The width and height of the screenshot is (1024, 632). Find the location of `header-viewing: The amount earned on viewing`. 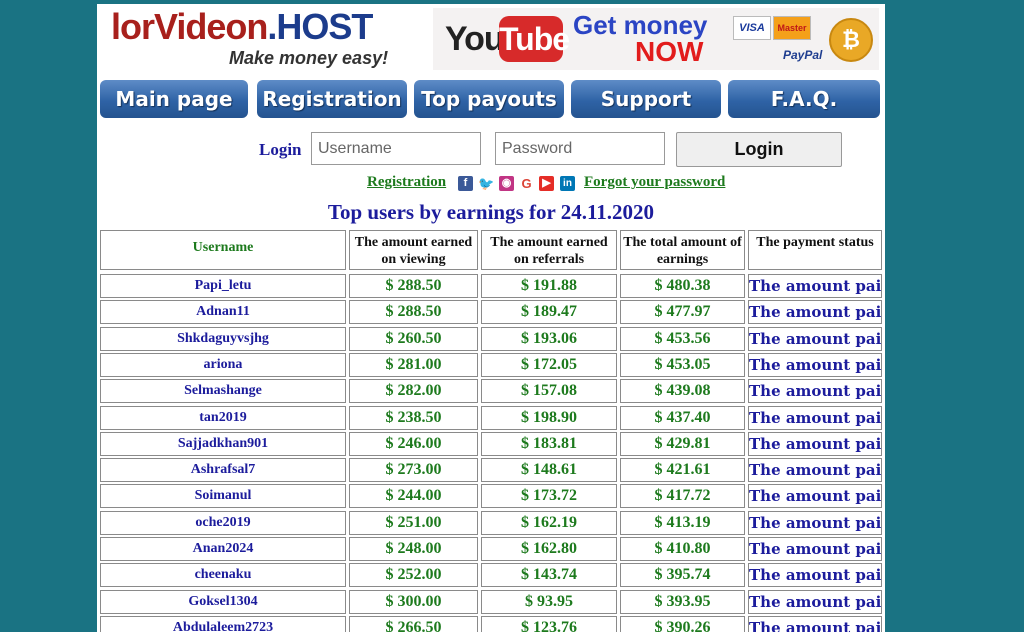

header-viewing: The amount earned on viewing is located at coordinates (413, 250).